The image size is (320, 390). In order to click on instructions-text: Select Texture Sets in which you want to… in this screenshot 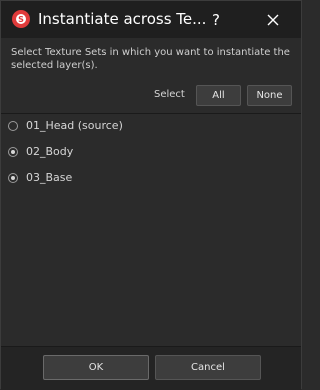, I will do `click(150, 59)`.